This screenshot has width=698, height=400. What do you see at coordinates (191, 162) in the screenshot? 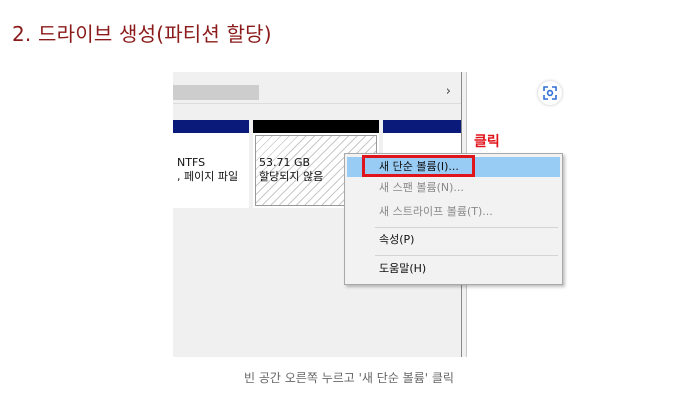
I see `partition-fs: NTFS` at bounding box center [191, 162].